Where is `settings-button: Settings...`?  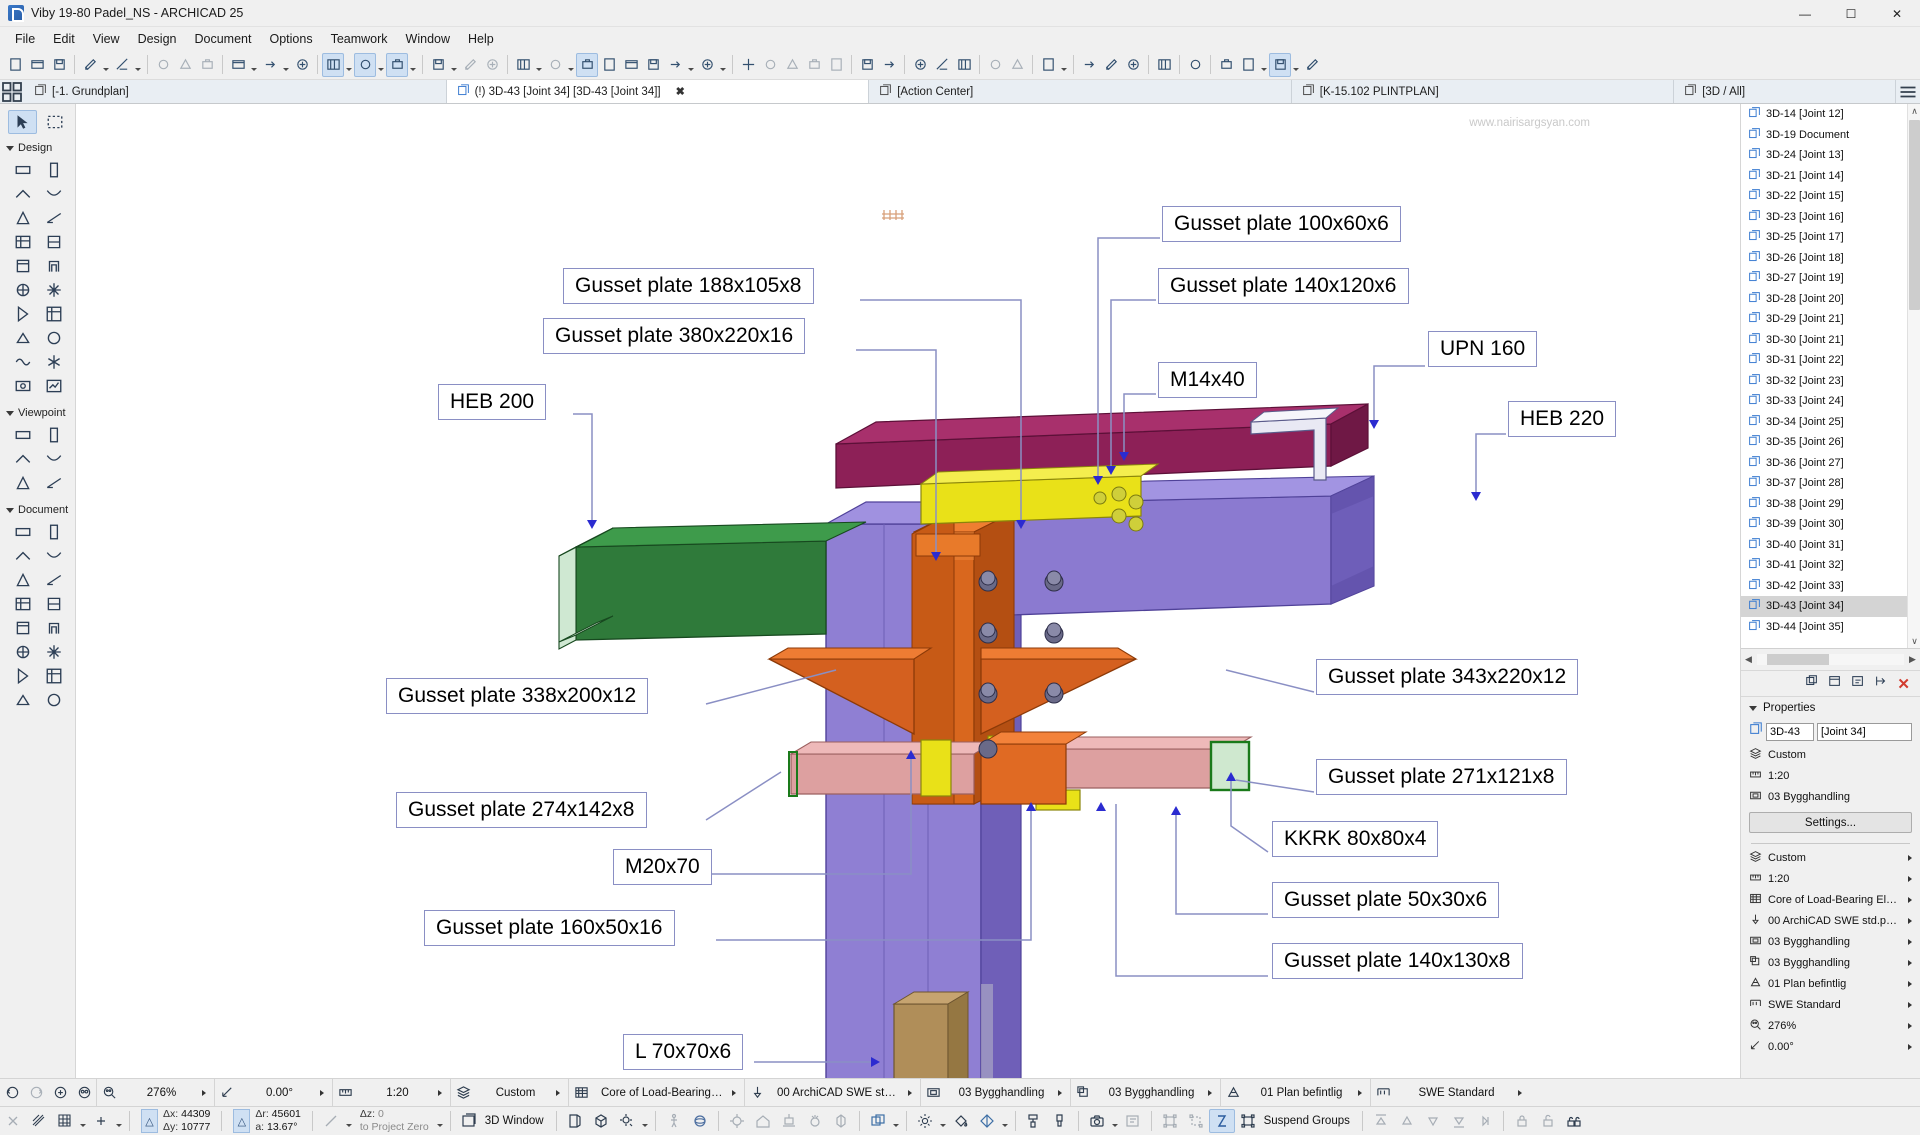 settings-button: Settings... is located at coordinates (1830, 822).